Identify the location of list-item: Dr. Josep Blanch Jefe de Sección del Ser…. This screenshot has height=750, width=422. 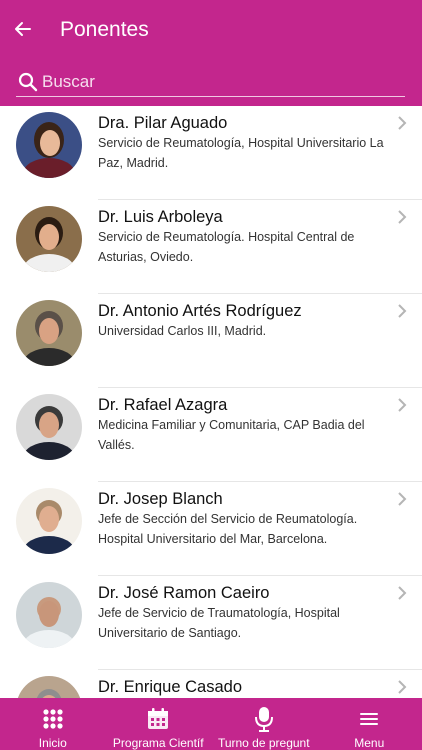
(211, 529).